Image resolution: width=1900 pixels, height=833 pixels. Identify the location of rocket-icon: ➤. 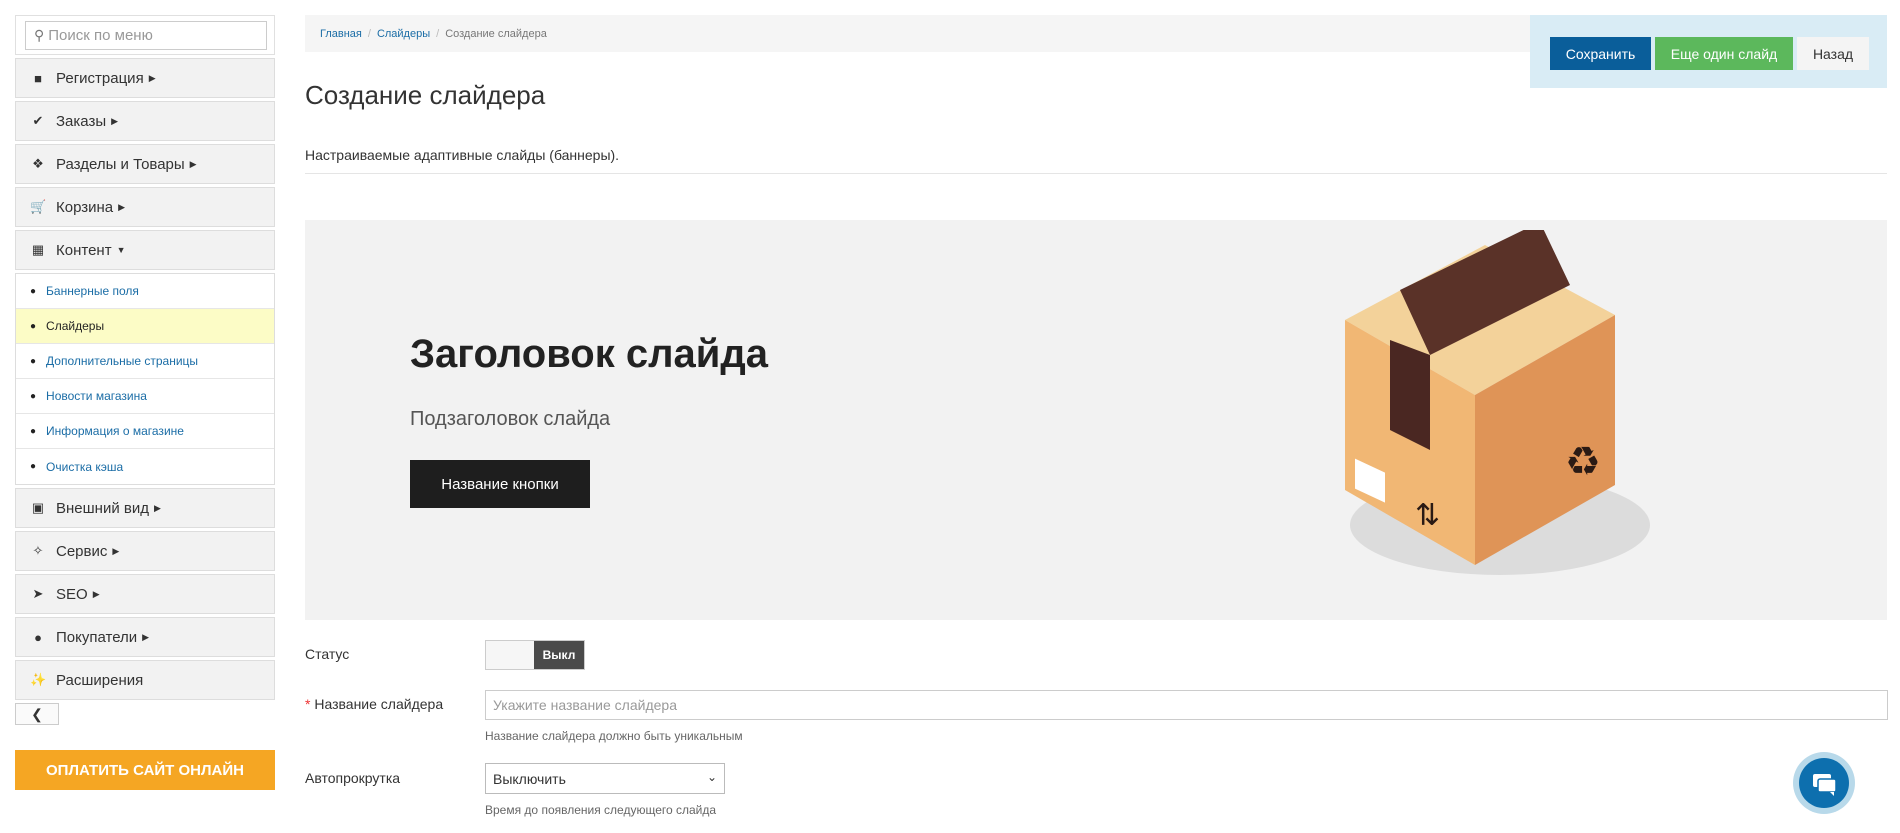
(38, 593).